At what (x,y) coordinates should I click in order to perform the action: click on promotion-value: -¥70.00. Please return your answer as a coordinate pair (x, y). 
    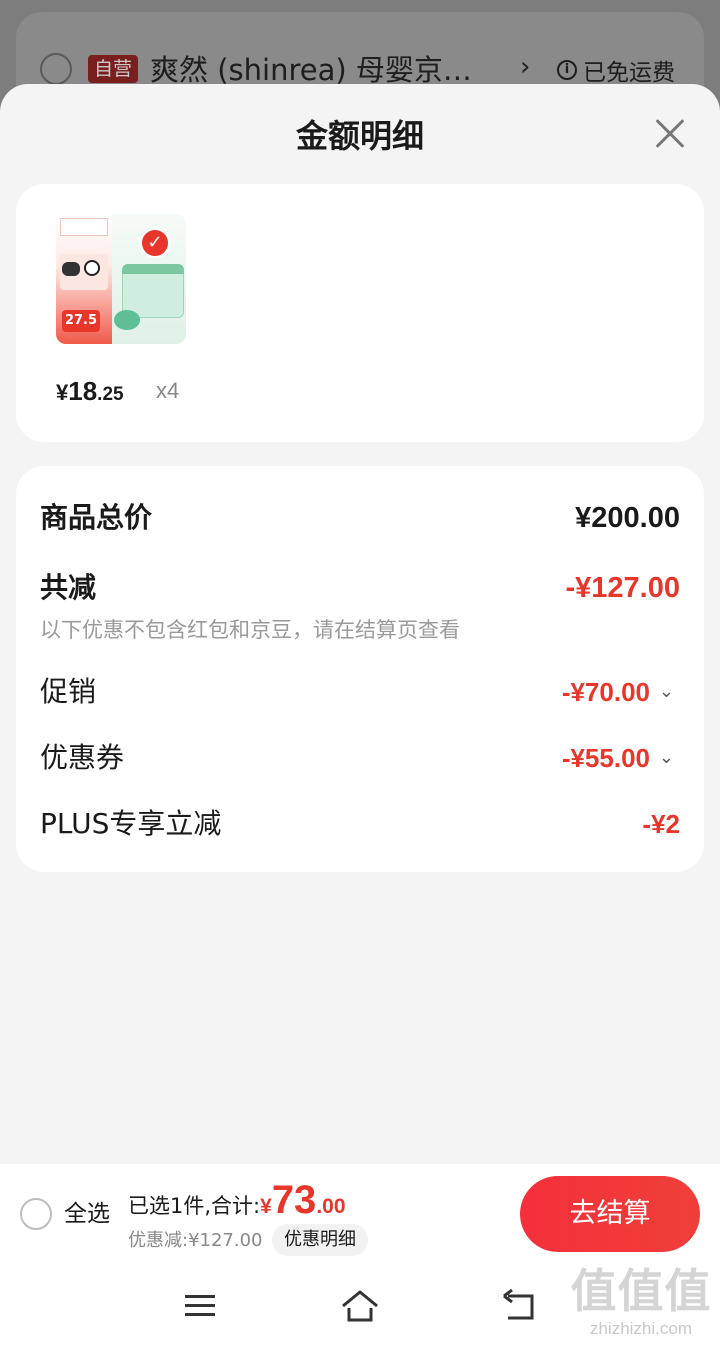
    Looking at the image, I should click on (606, 692).